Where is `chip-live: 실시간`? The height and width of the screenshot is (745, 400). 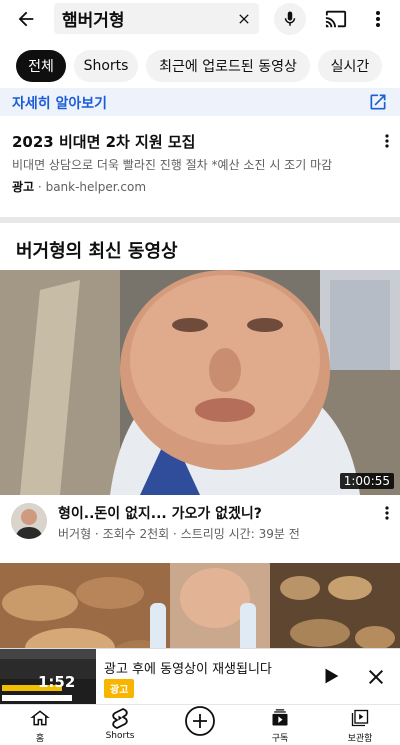
chip-live: 실시간 is located at coordinates (350, 66).